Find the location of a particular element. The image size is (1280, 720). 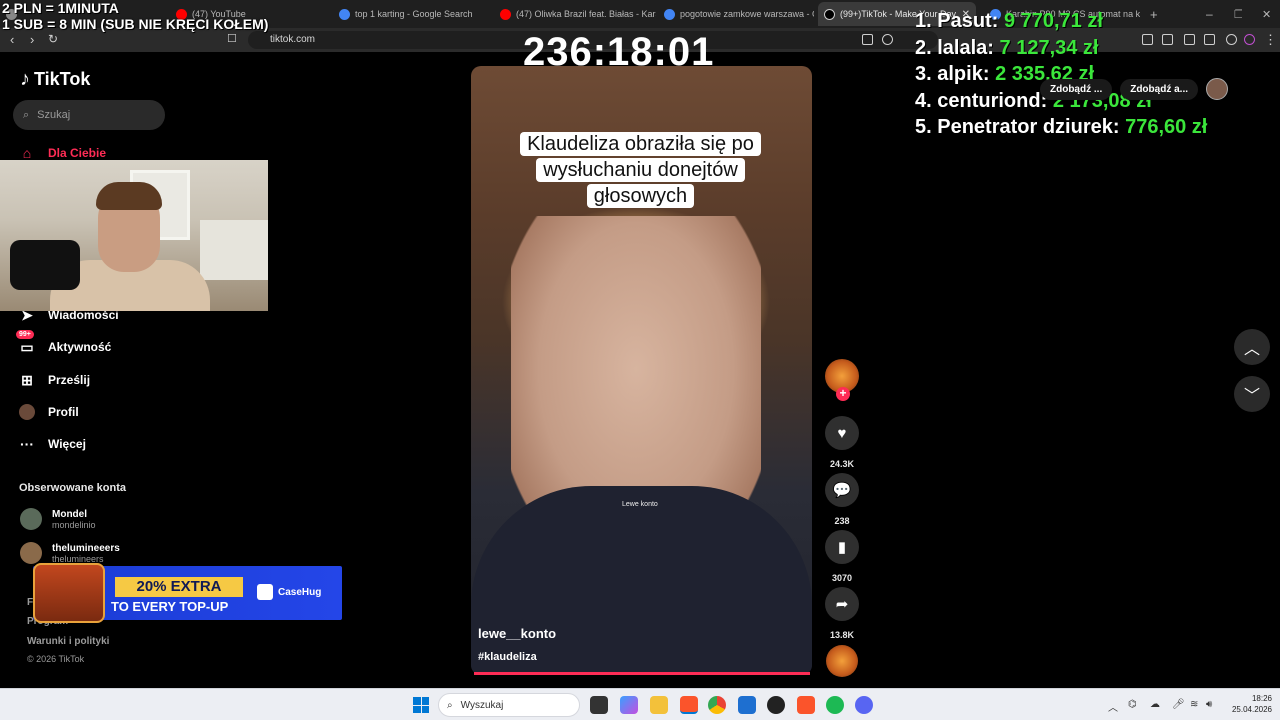

browser-tab: (47) Oliwka Brazil feat. Białas - Karab is located at coordinates (575, 14).